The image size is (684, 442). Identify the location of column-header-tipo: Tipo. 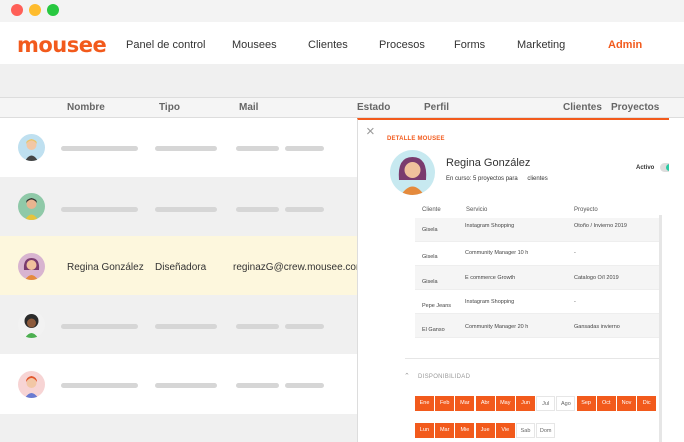
(169, 108).